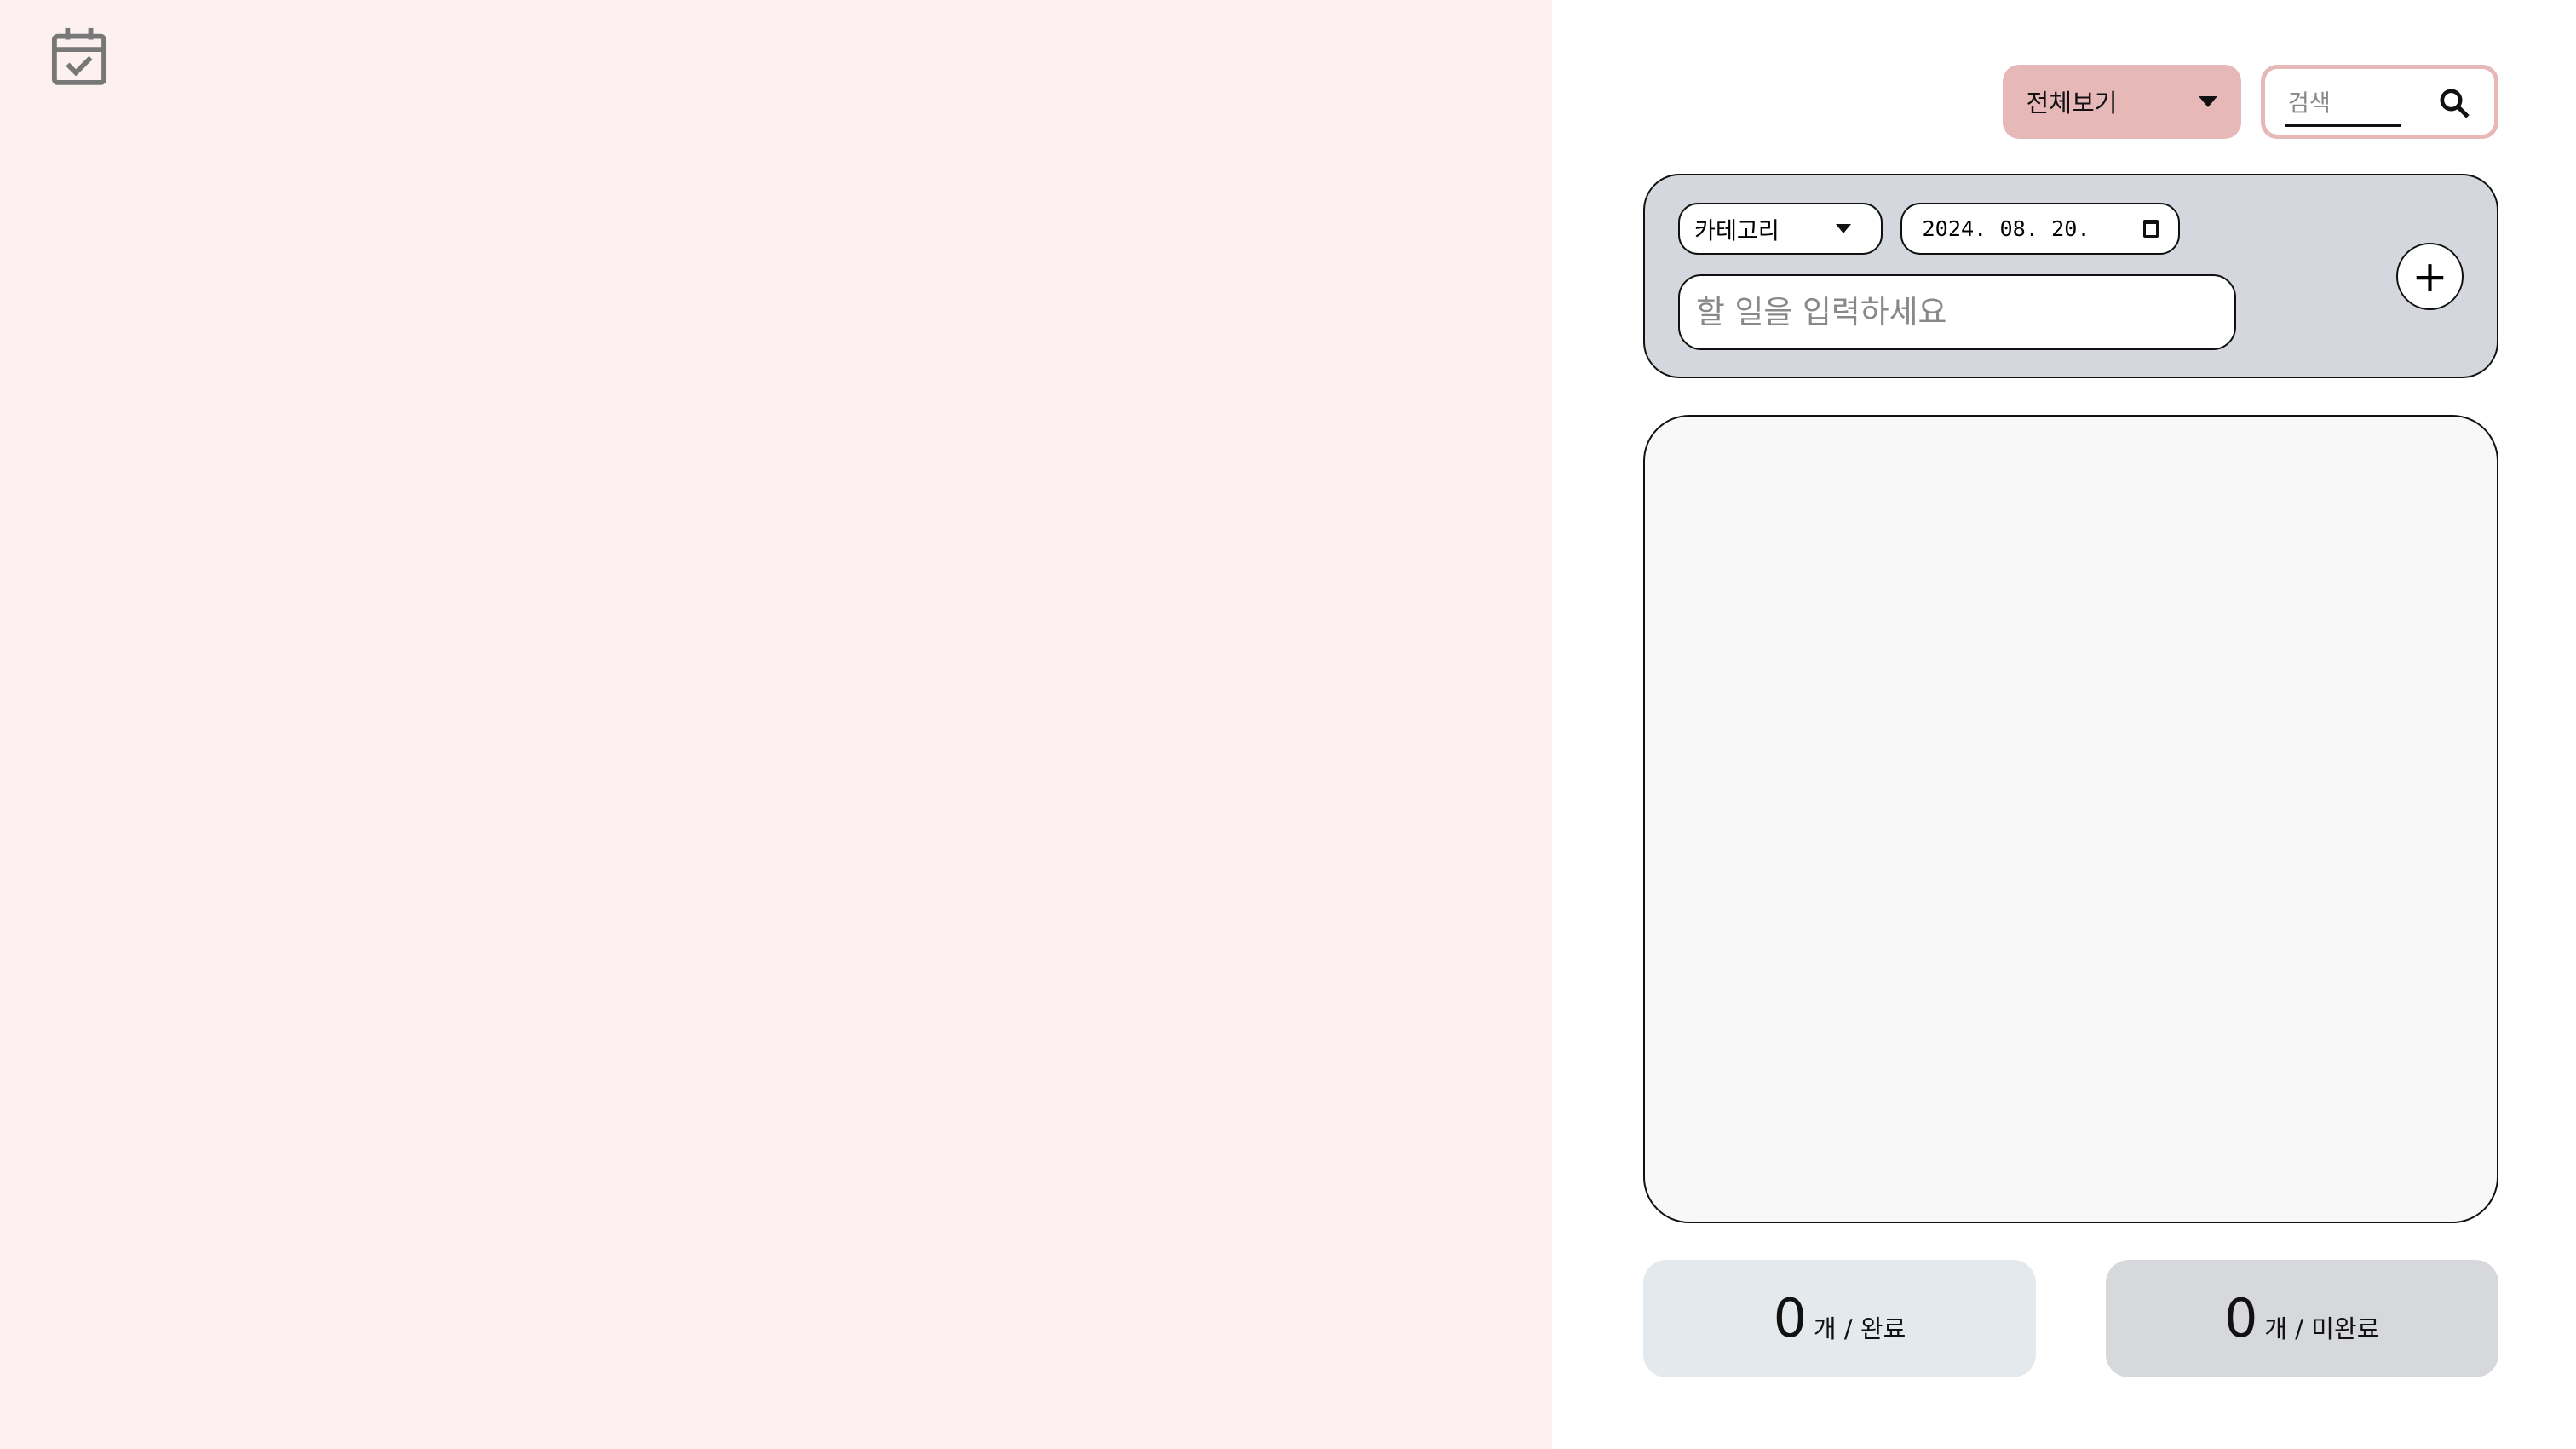  Describe the element at coordinates (2151, 229) in the screenshot. I see `calendar-icon` at that location.